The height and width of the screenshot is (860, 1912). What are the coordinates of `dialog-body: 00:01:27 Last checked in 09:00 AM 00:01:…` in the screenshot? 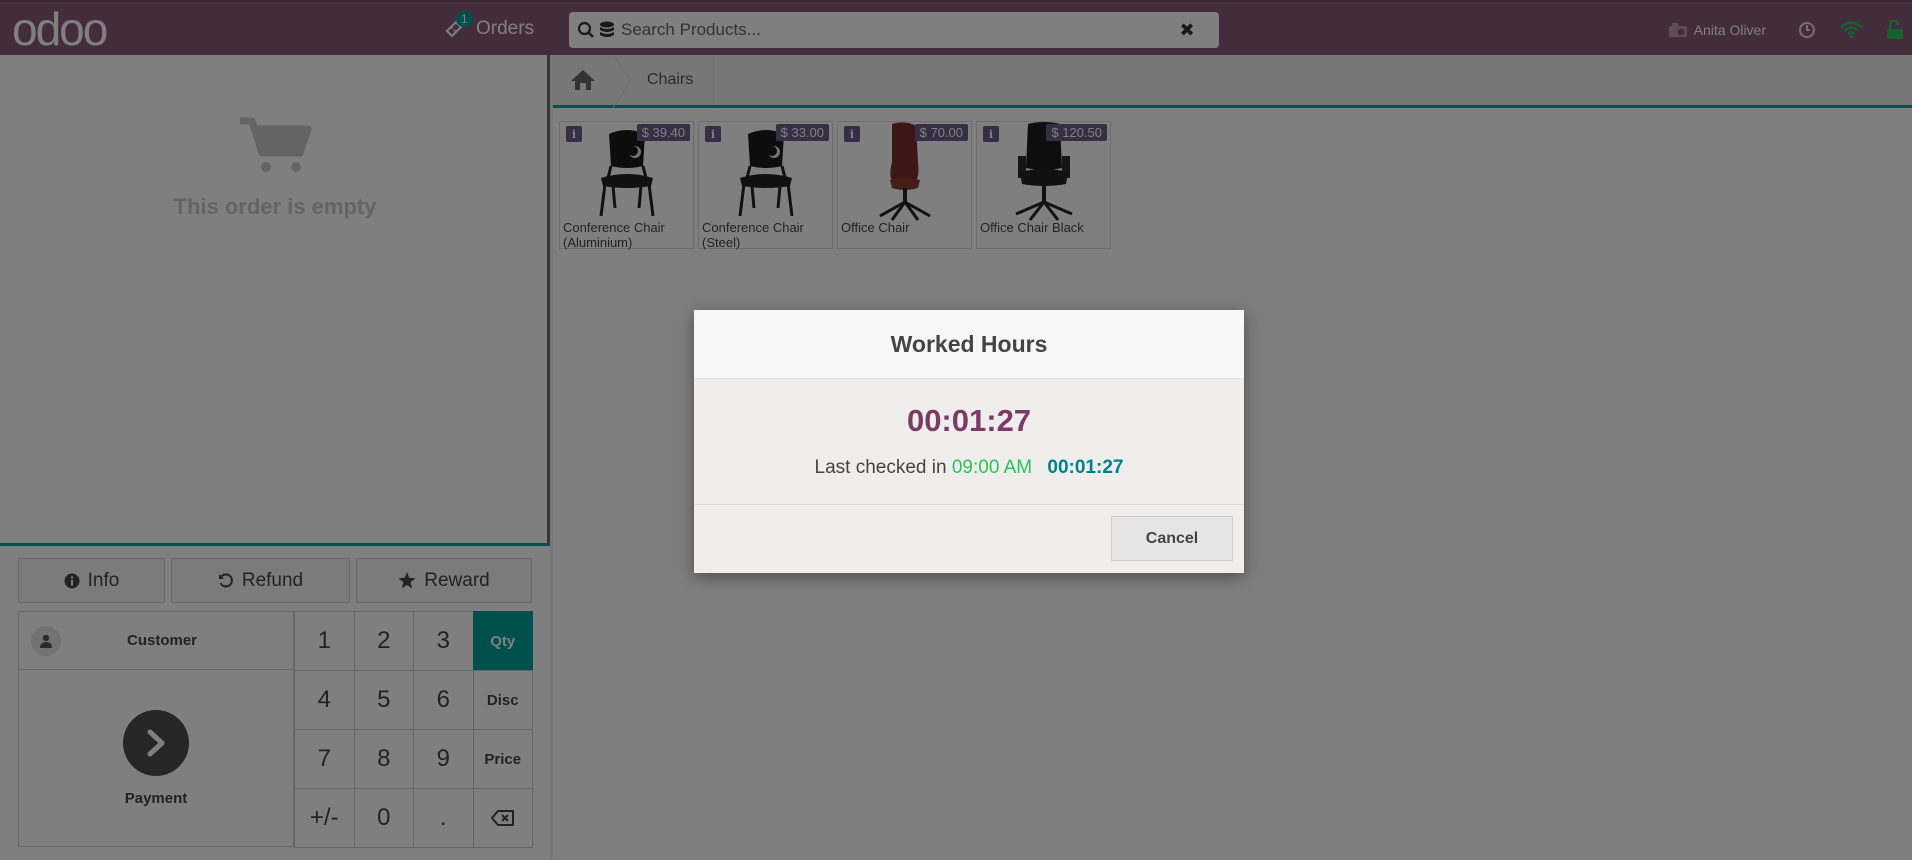 It's located at (969, 442).